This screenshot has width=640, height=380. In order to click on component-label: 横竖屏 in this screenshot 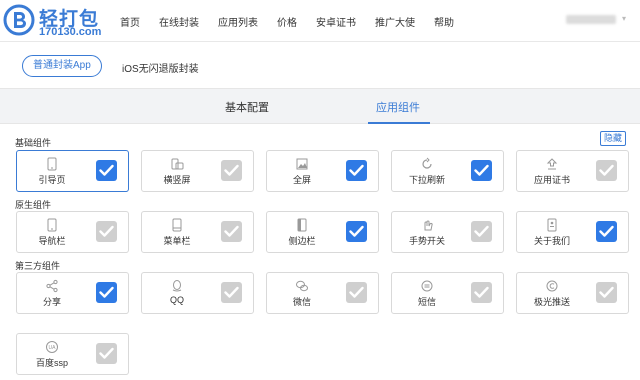, I will do `click(177, 180)`.